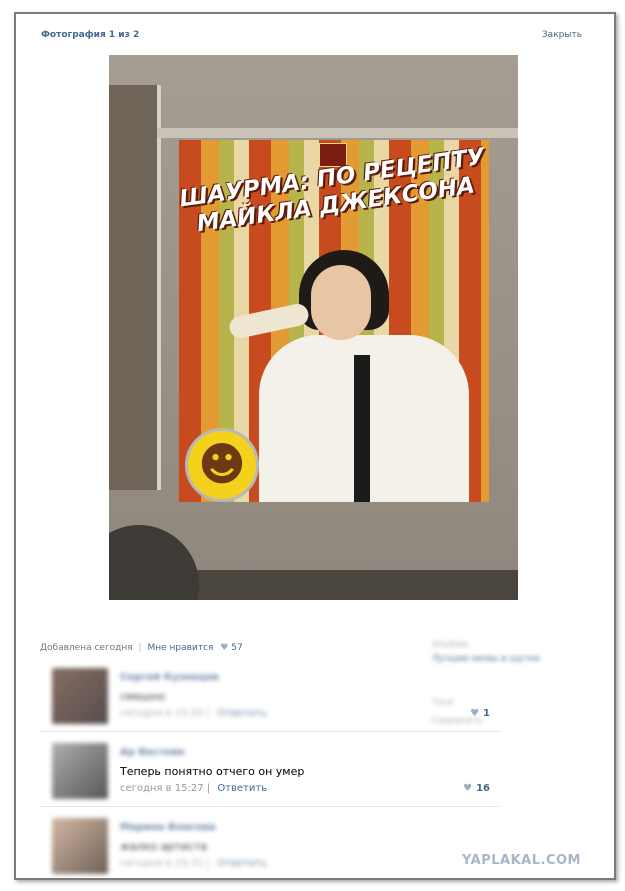 This screenshot has width=625, height=891. I want to click on photo-meta: Добавлена сегодня | Мне нравится ♥ 57, so click(141, 648).